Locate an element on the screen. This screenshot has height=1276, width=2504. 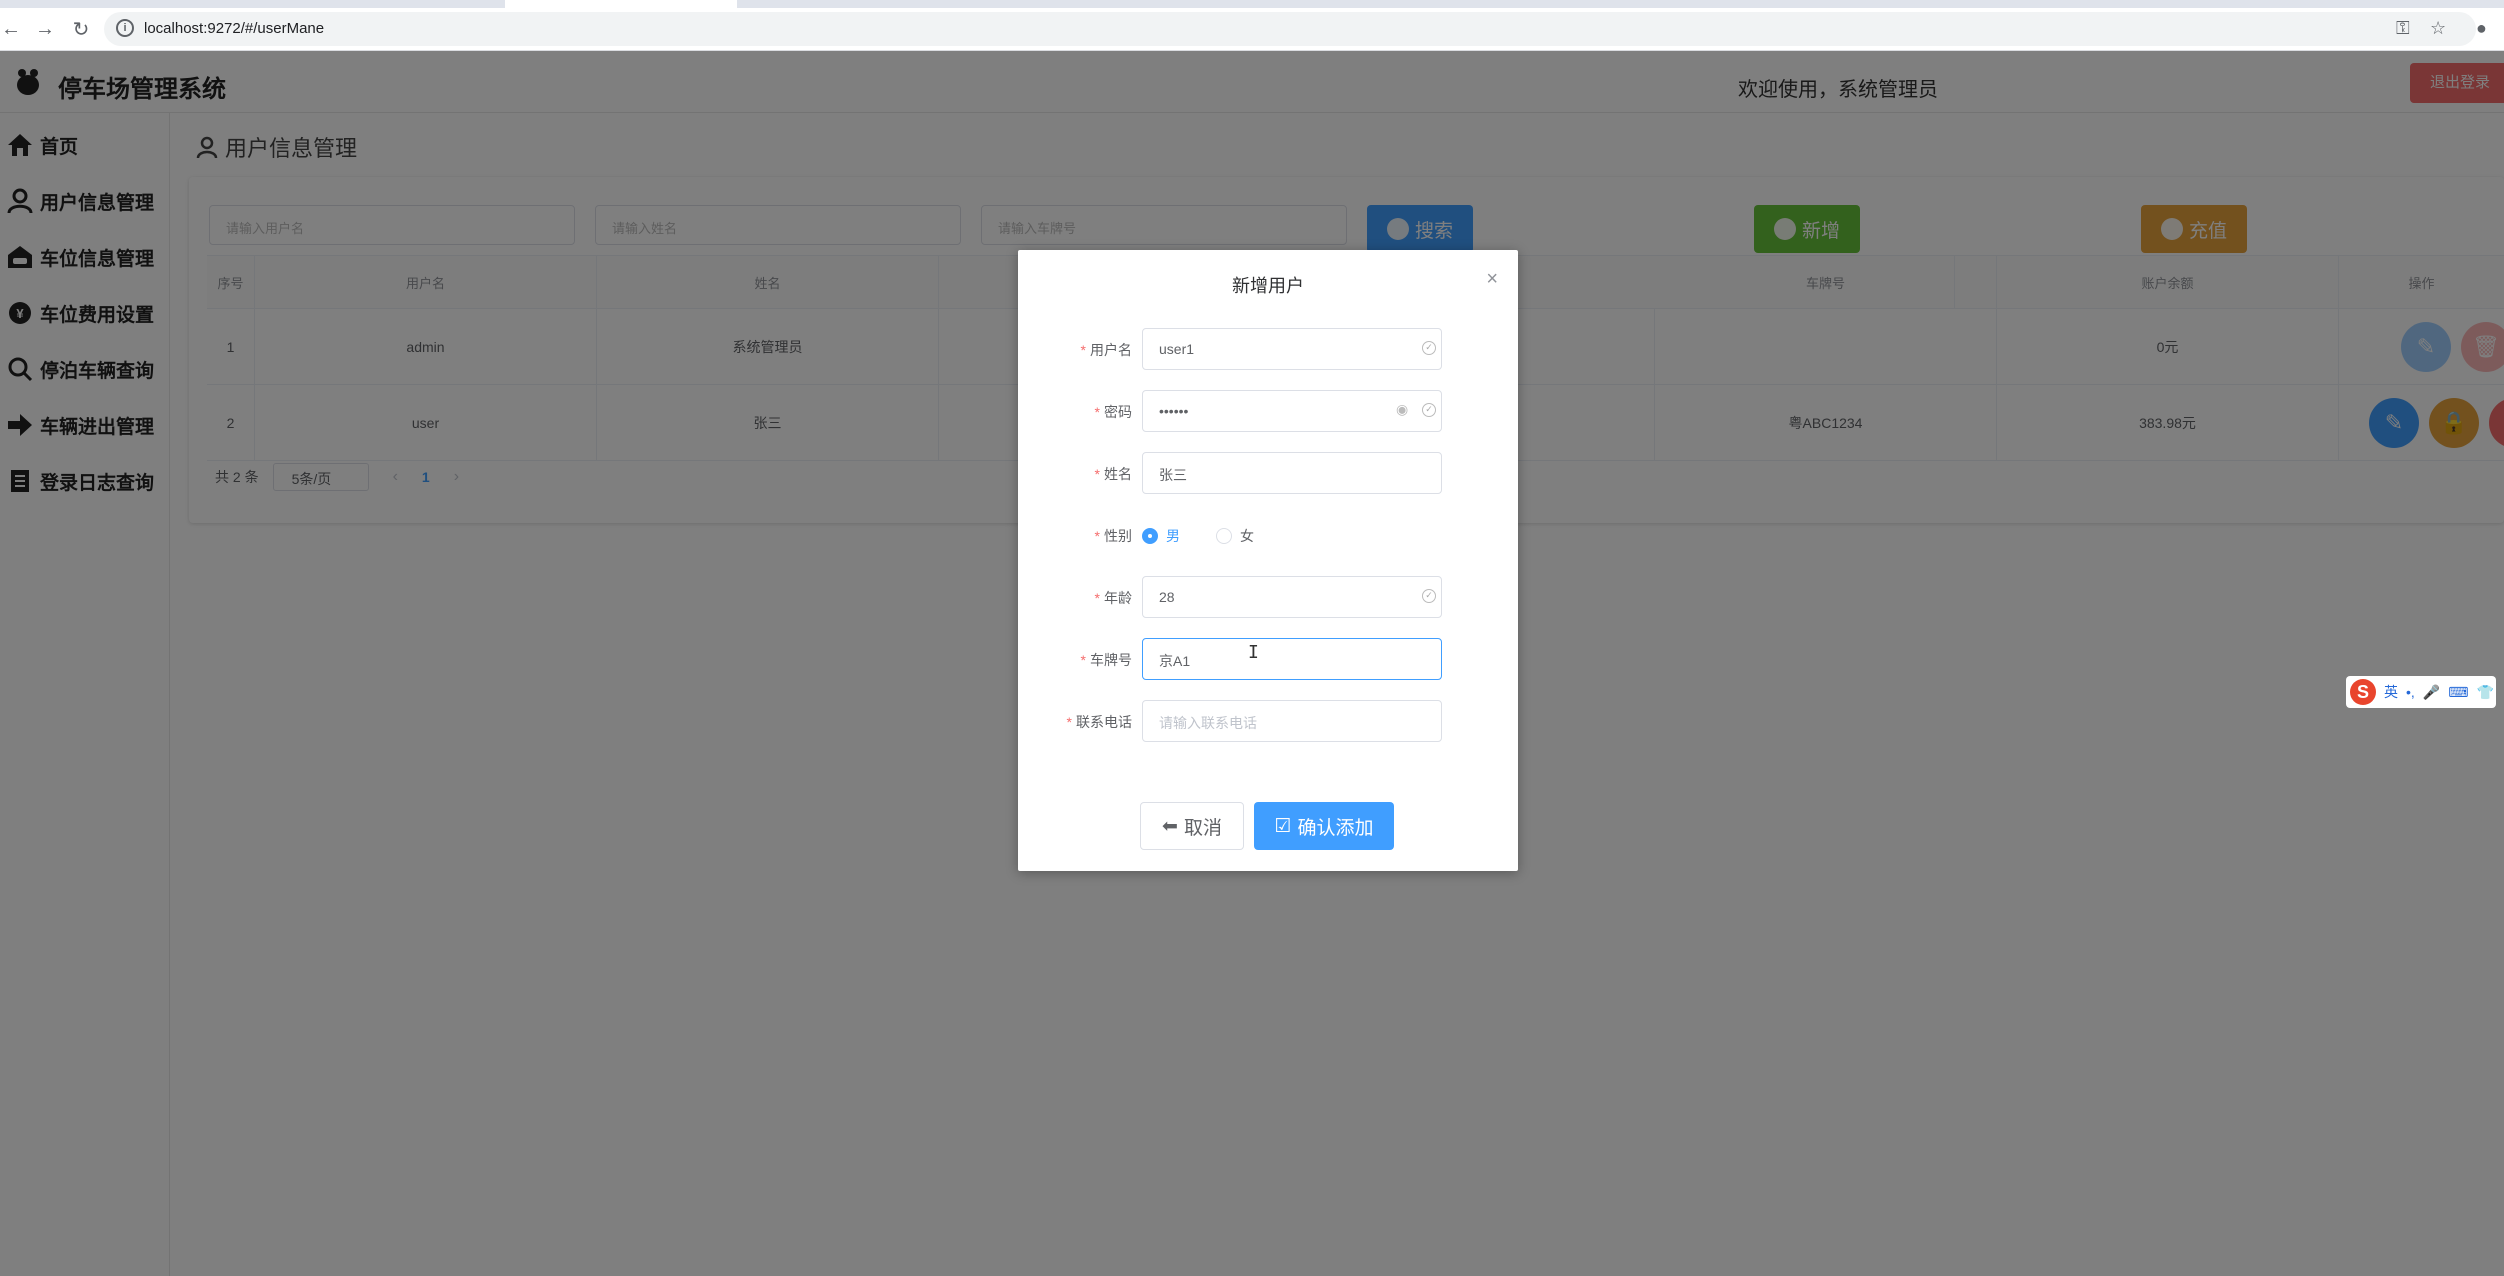
age-input: 28 is located at coordinates (1292, 597).